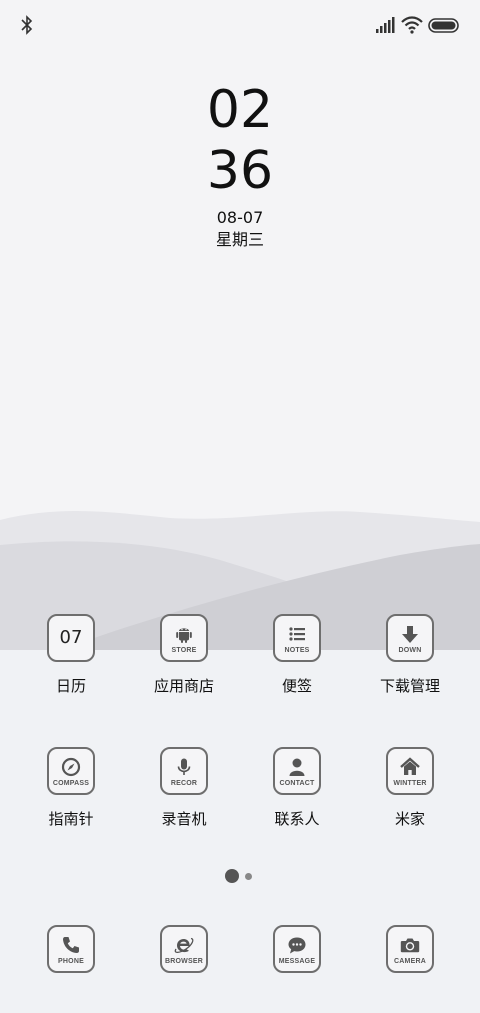 This screenshot has width=480, height=1013. I want to click on date-label: 08-07, so click(240, 217).